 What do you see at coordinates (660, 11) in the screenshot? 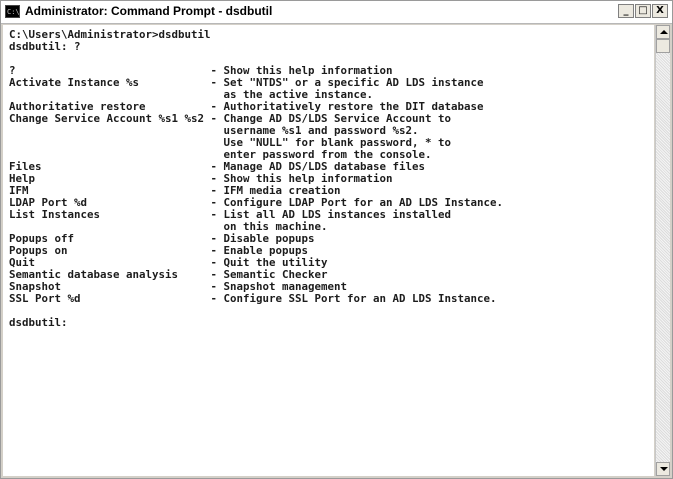
I see `close-button: X` at bounding box center [660, 11].